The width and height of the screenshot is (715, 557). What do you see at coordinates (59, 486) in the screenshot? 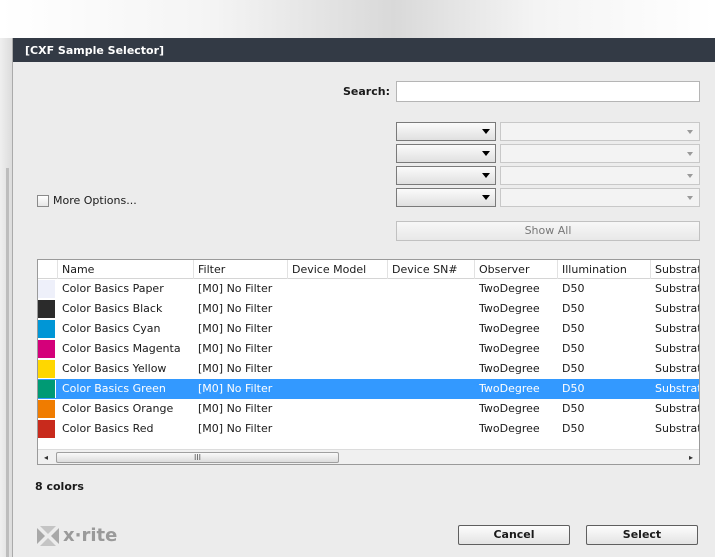
I see `color-count: 8 colors` at bounding box center [59, 486].